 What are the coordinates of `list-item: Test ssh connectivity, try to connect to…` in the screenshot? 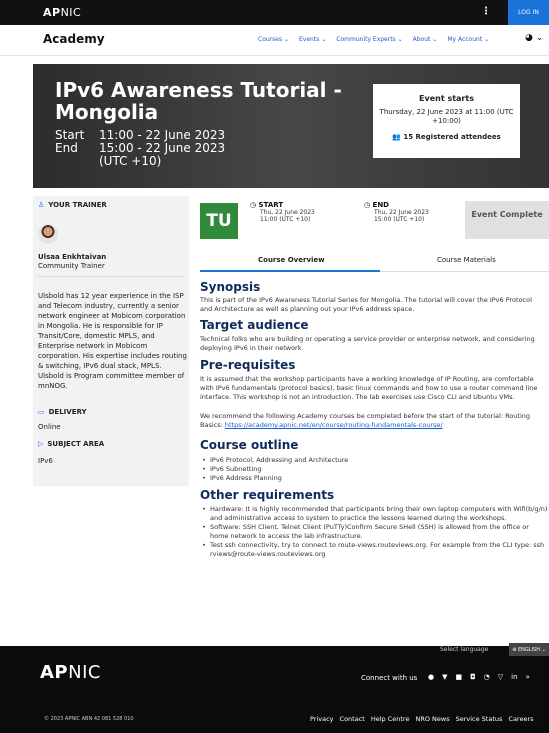 It's located at (374, 550).